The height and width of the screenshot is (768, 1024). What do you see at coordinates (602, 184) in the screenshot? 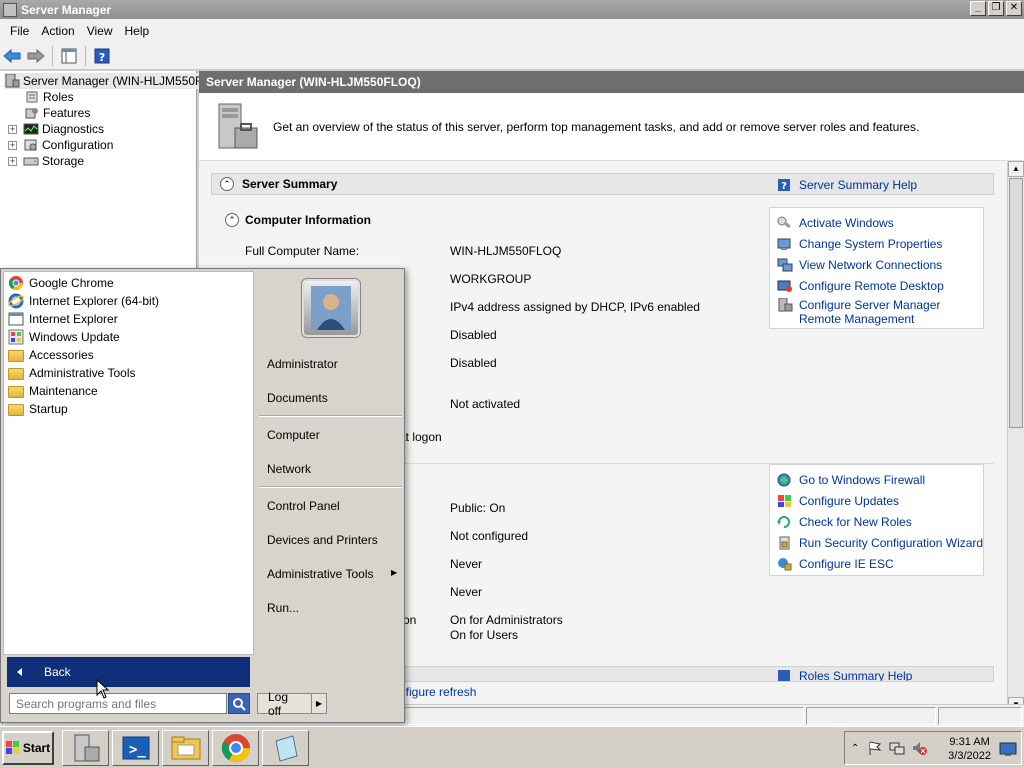
I see `server-summary-section: ⌃ Server Summary ? Server Summary Help` at bounding box center [602, 184].